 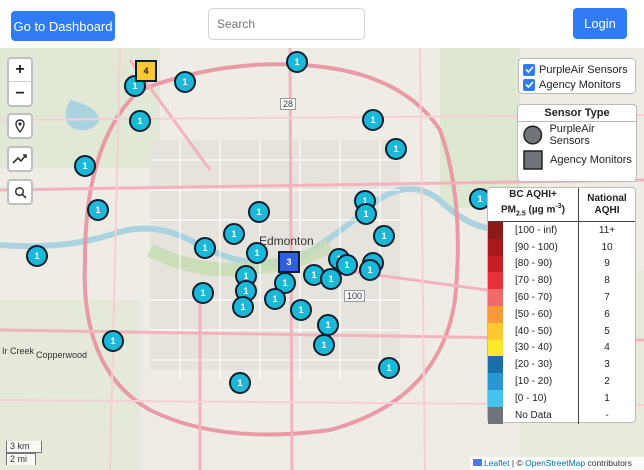 I want to click on legend-row: [80 - 90) 9, so click(x=561, y=264).